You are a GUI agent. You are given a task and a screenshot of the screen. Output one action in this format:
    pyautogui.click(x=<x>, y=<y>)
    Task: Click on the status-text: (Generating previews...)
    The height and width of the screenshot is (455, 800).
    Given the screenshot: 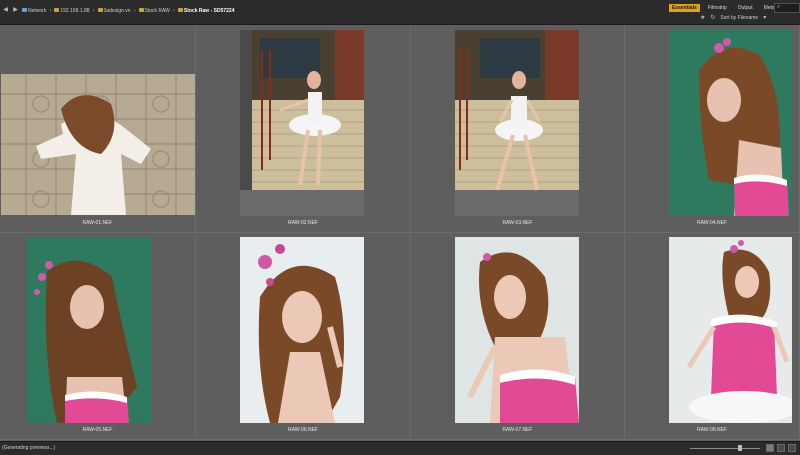 What is the action you would take?
    pyautogui.click(x=29, y=448)
    